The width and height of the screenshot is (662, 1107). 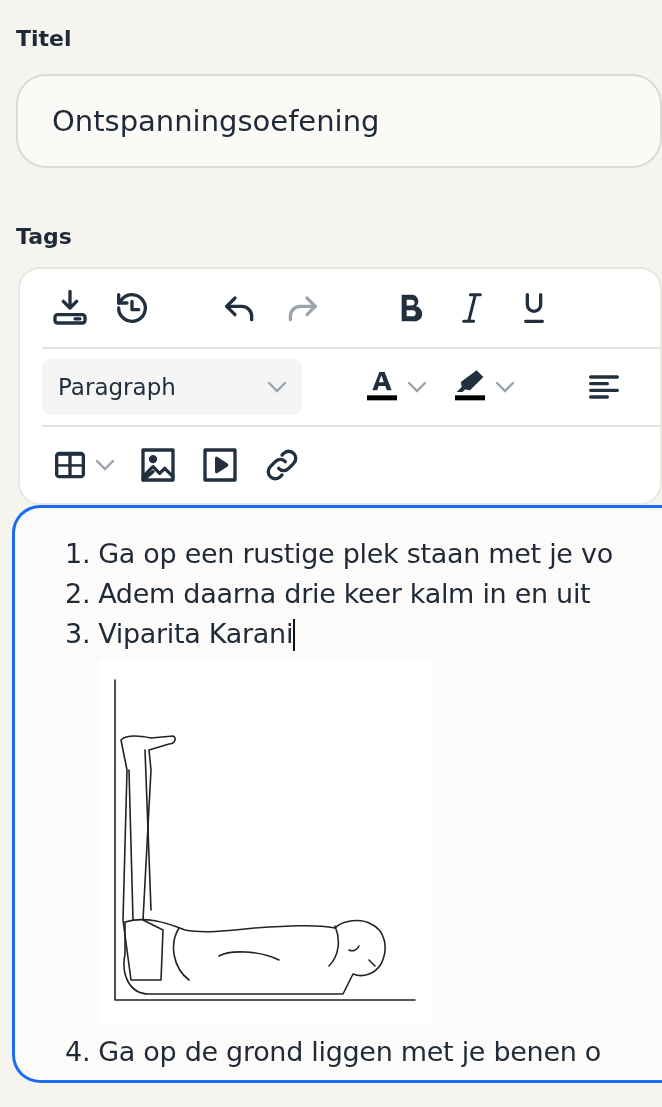 I want to click on block-format-dropdown: Paragraph, so click(x=172, y=386).